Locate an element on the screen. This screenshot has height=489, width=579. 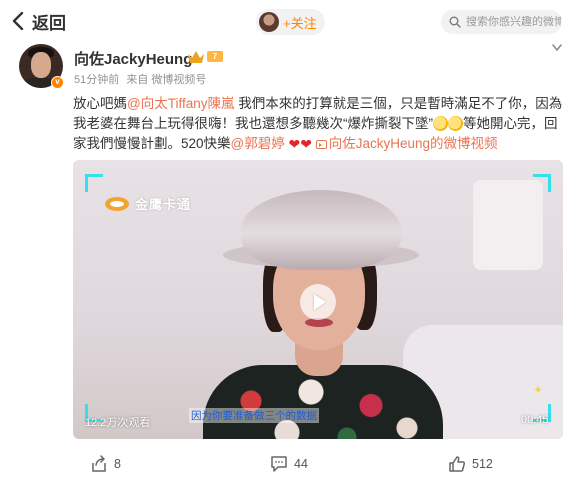
author-name: 向佐JackyHeung is located at coordinates (133, 58).